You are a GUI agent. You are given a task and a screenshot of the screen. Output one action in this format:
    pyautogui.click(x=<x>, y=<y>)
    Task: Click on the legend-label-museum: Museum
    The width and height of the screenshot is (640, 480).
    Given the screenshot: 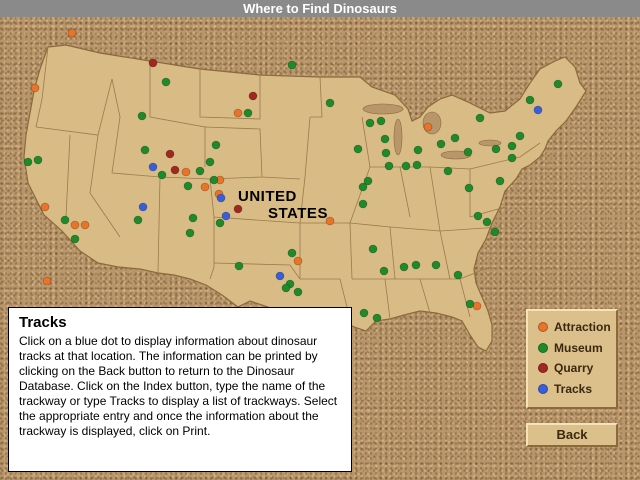 What is the action you would take?
    pyautogui.click(x=578, y=347)
    